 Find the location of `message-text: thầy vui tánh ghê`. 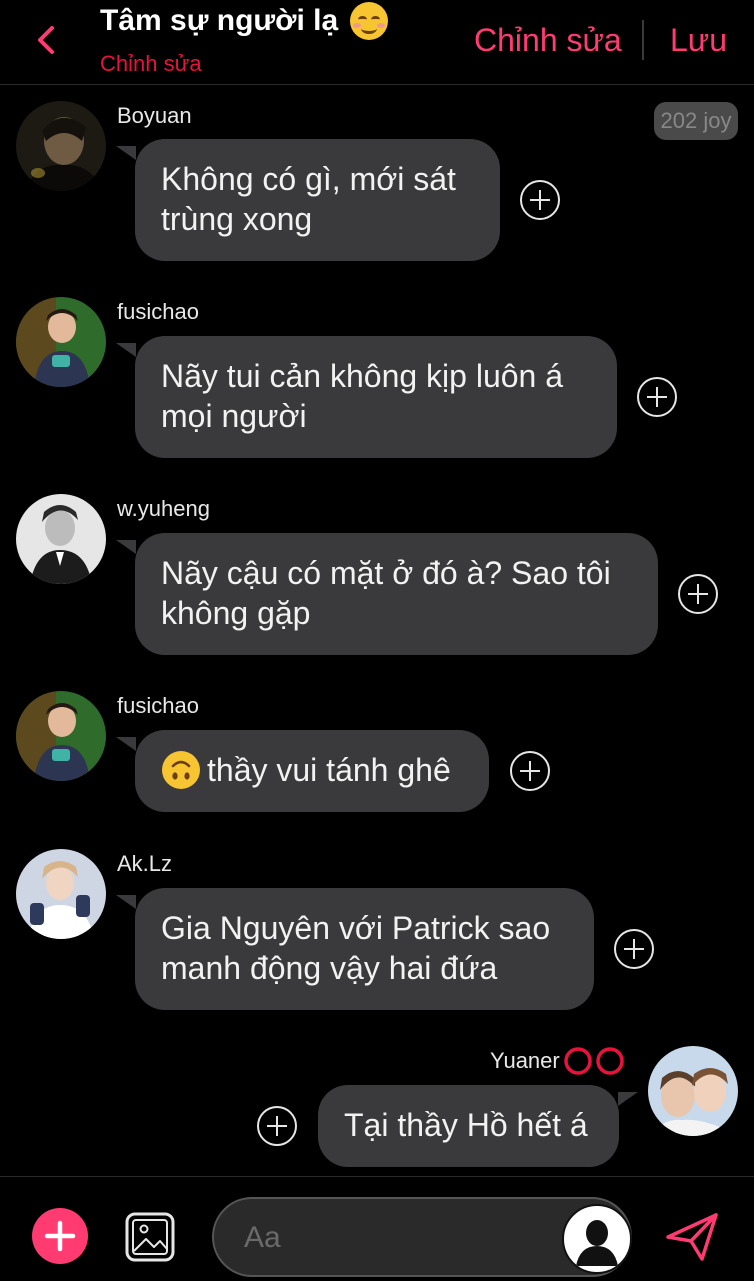

message-text: thầy vui tánh ghê is located at coordinates (329, 770).